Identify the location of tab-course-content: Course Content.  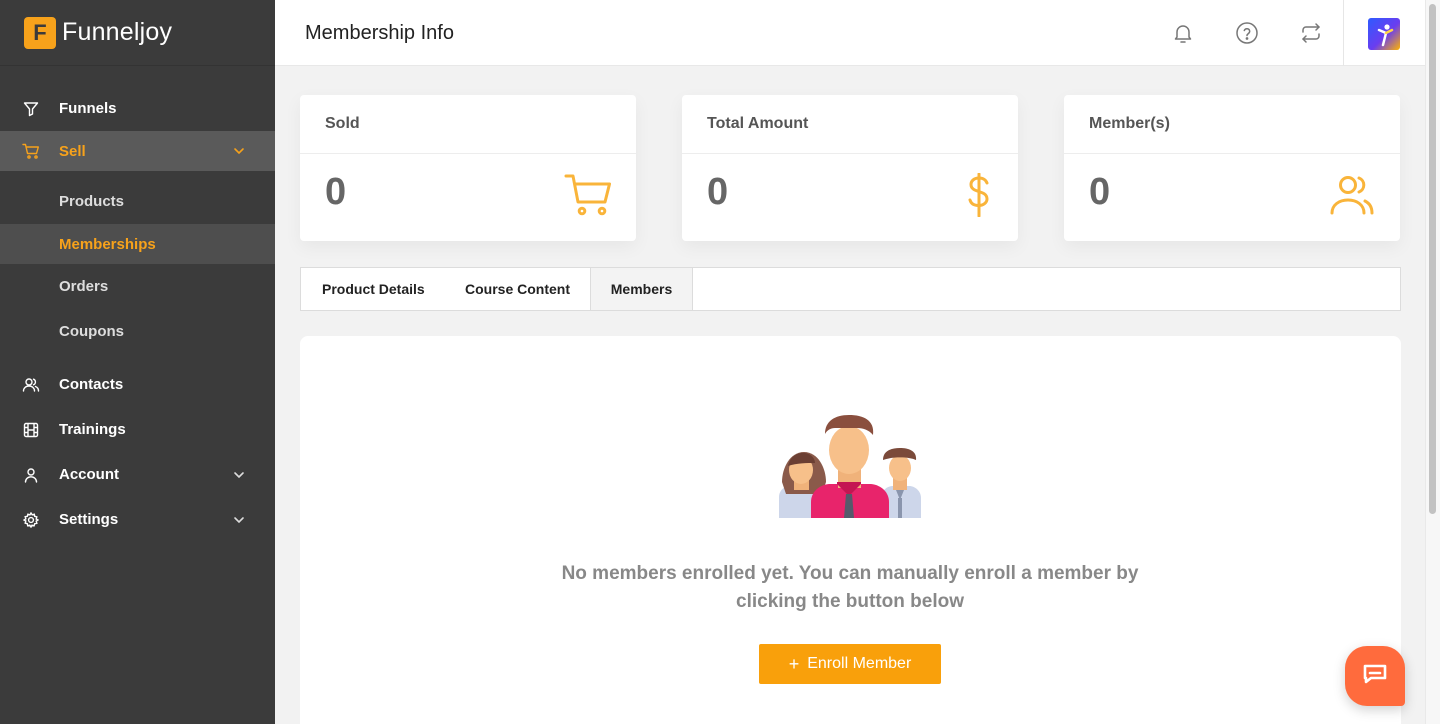
(517, 289).